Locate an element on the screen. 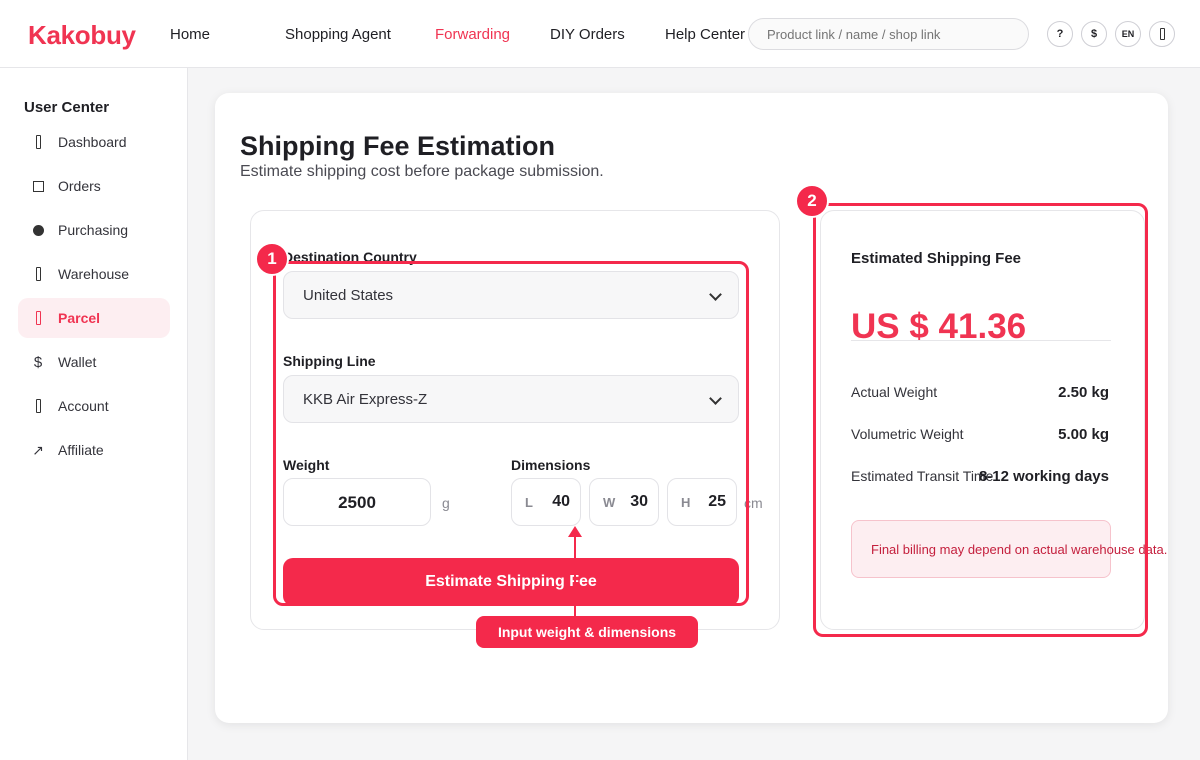  nav-shopping-agent: Shopping Agent is located at coordinates (338, 34).